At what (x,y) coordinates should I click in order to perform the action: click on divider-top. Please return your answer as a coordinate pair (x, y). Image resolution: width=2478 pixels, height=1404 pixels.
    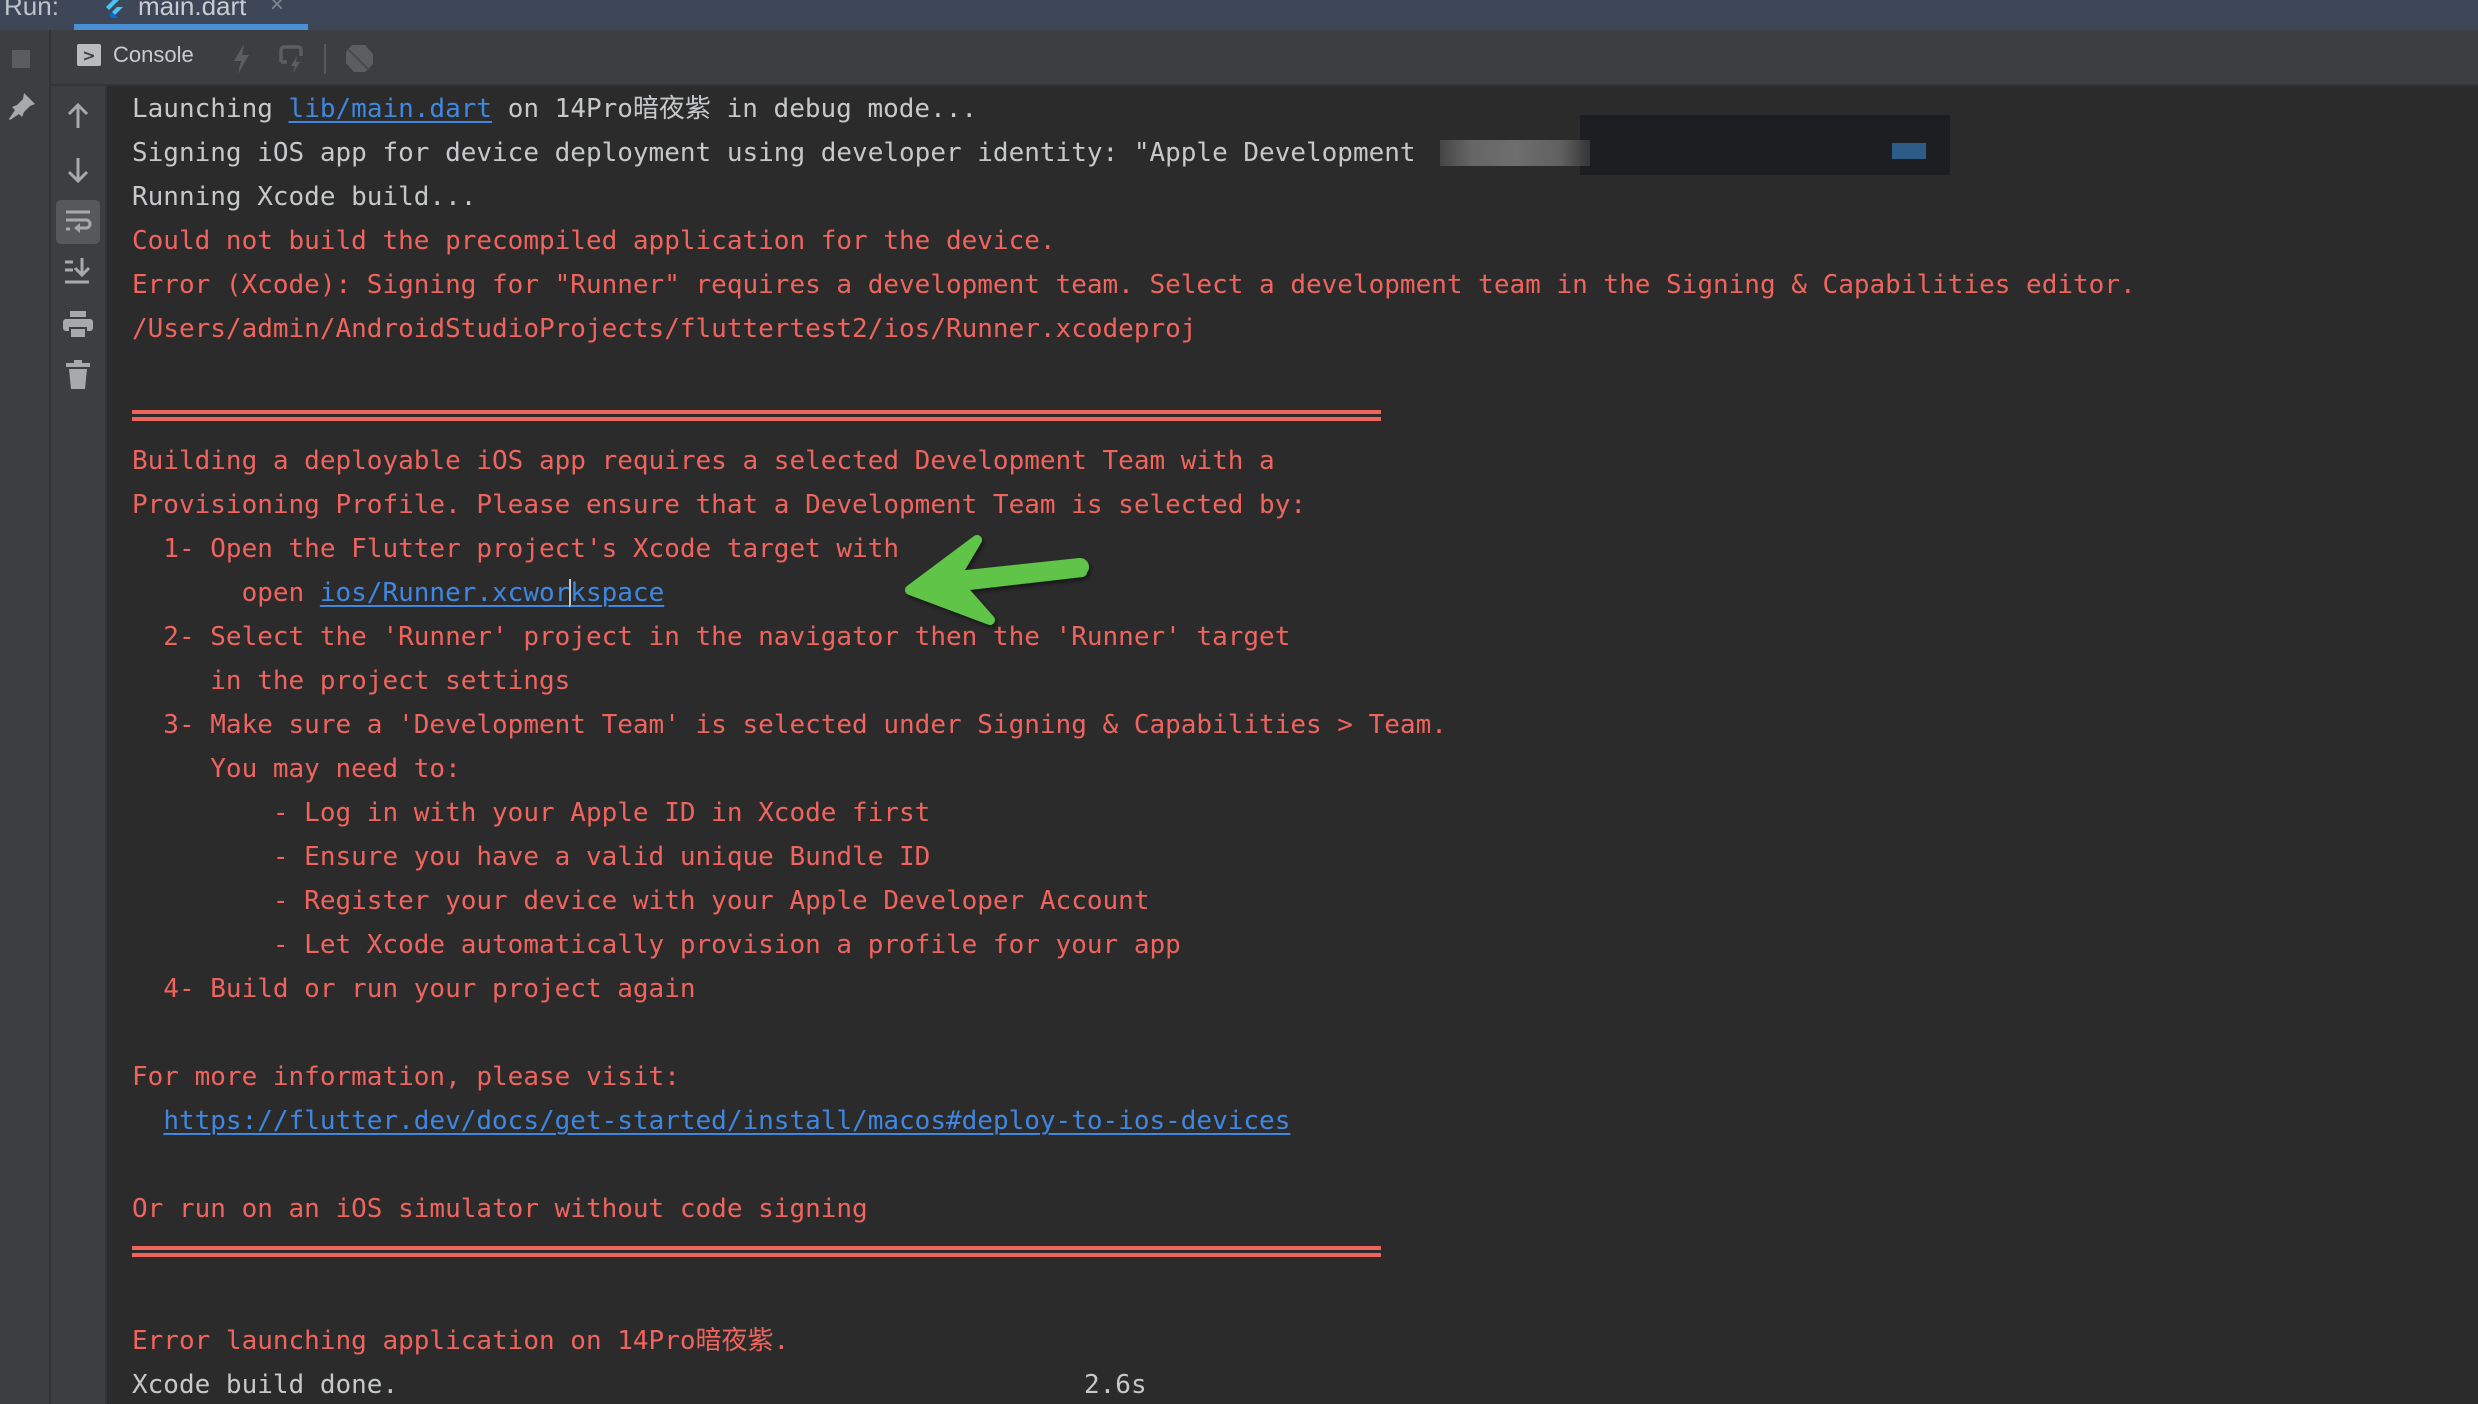
    Looking at the image, I should click on (756, 416).